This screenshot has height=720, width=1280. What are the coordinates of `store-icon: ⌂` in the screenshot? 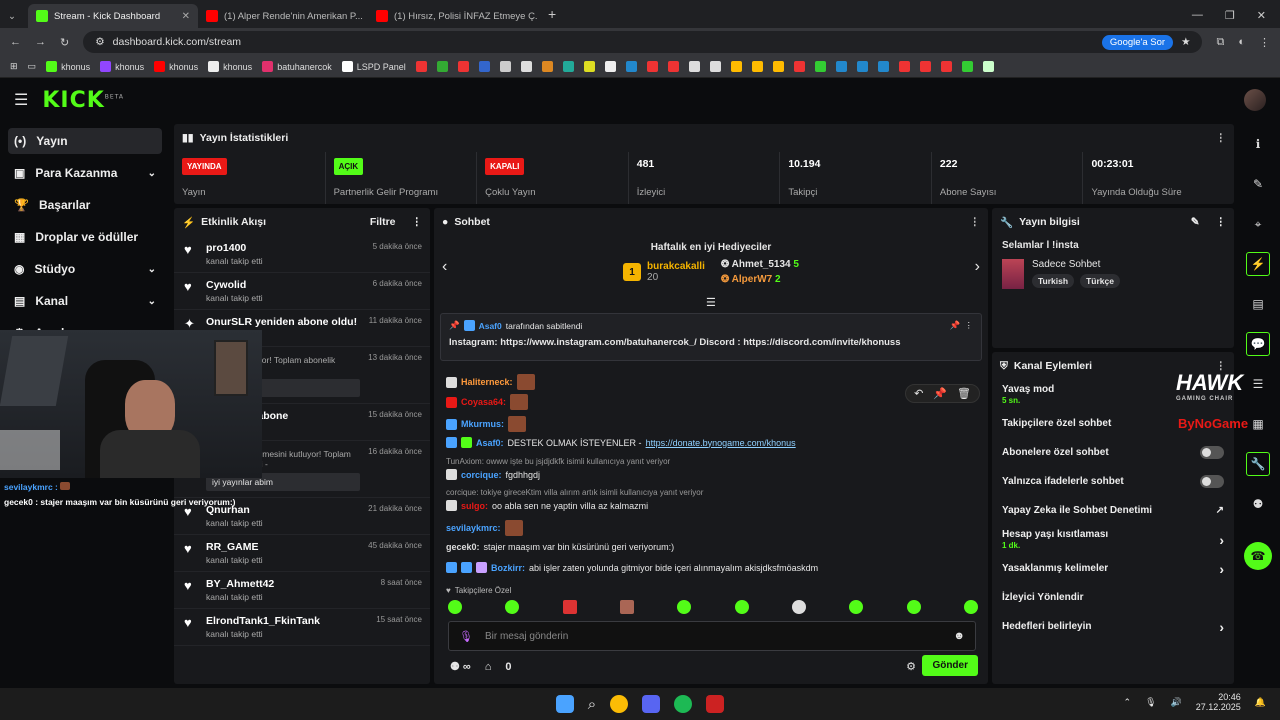 It's located at (488, 667).